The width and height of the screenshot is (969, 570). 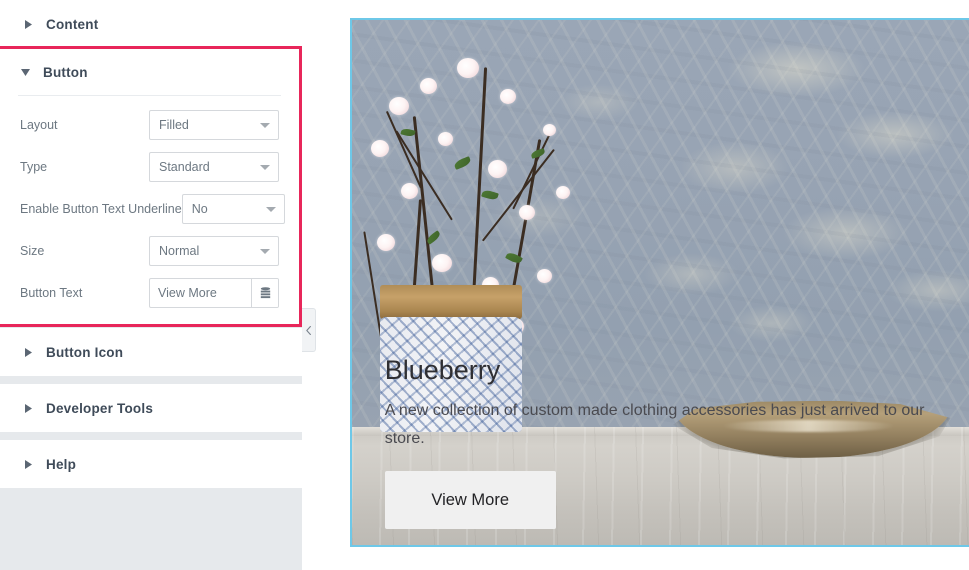 I want to click on label-button-text: Button Text, so click(x=51, y=293).